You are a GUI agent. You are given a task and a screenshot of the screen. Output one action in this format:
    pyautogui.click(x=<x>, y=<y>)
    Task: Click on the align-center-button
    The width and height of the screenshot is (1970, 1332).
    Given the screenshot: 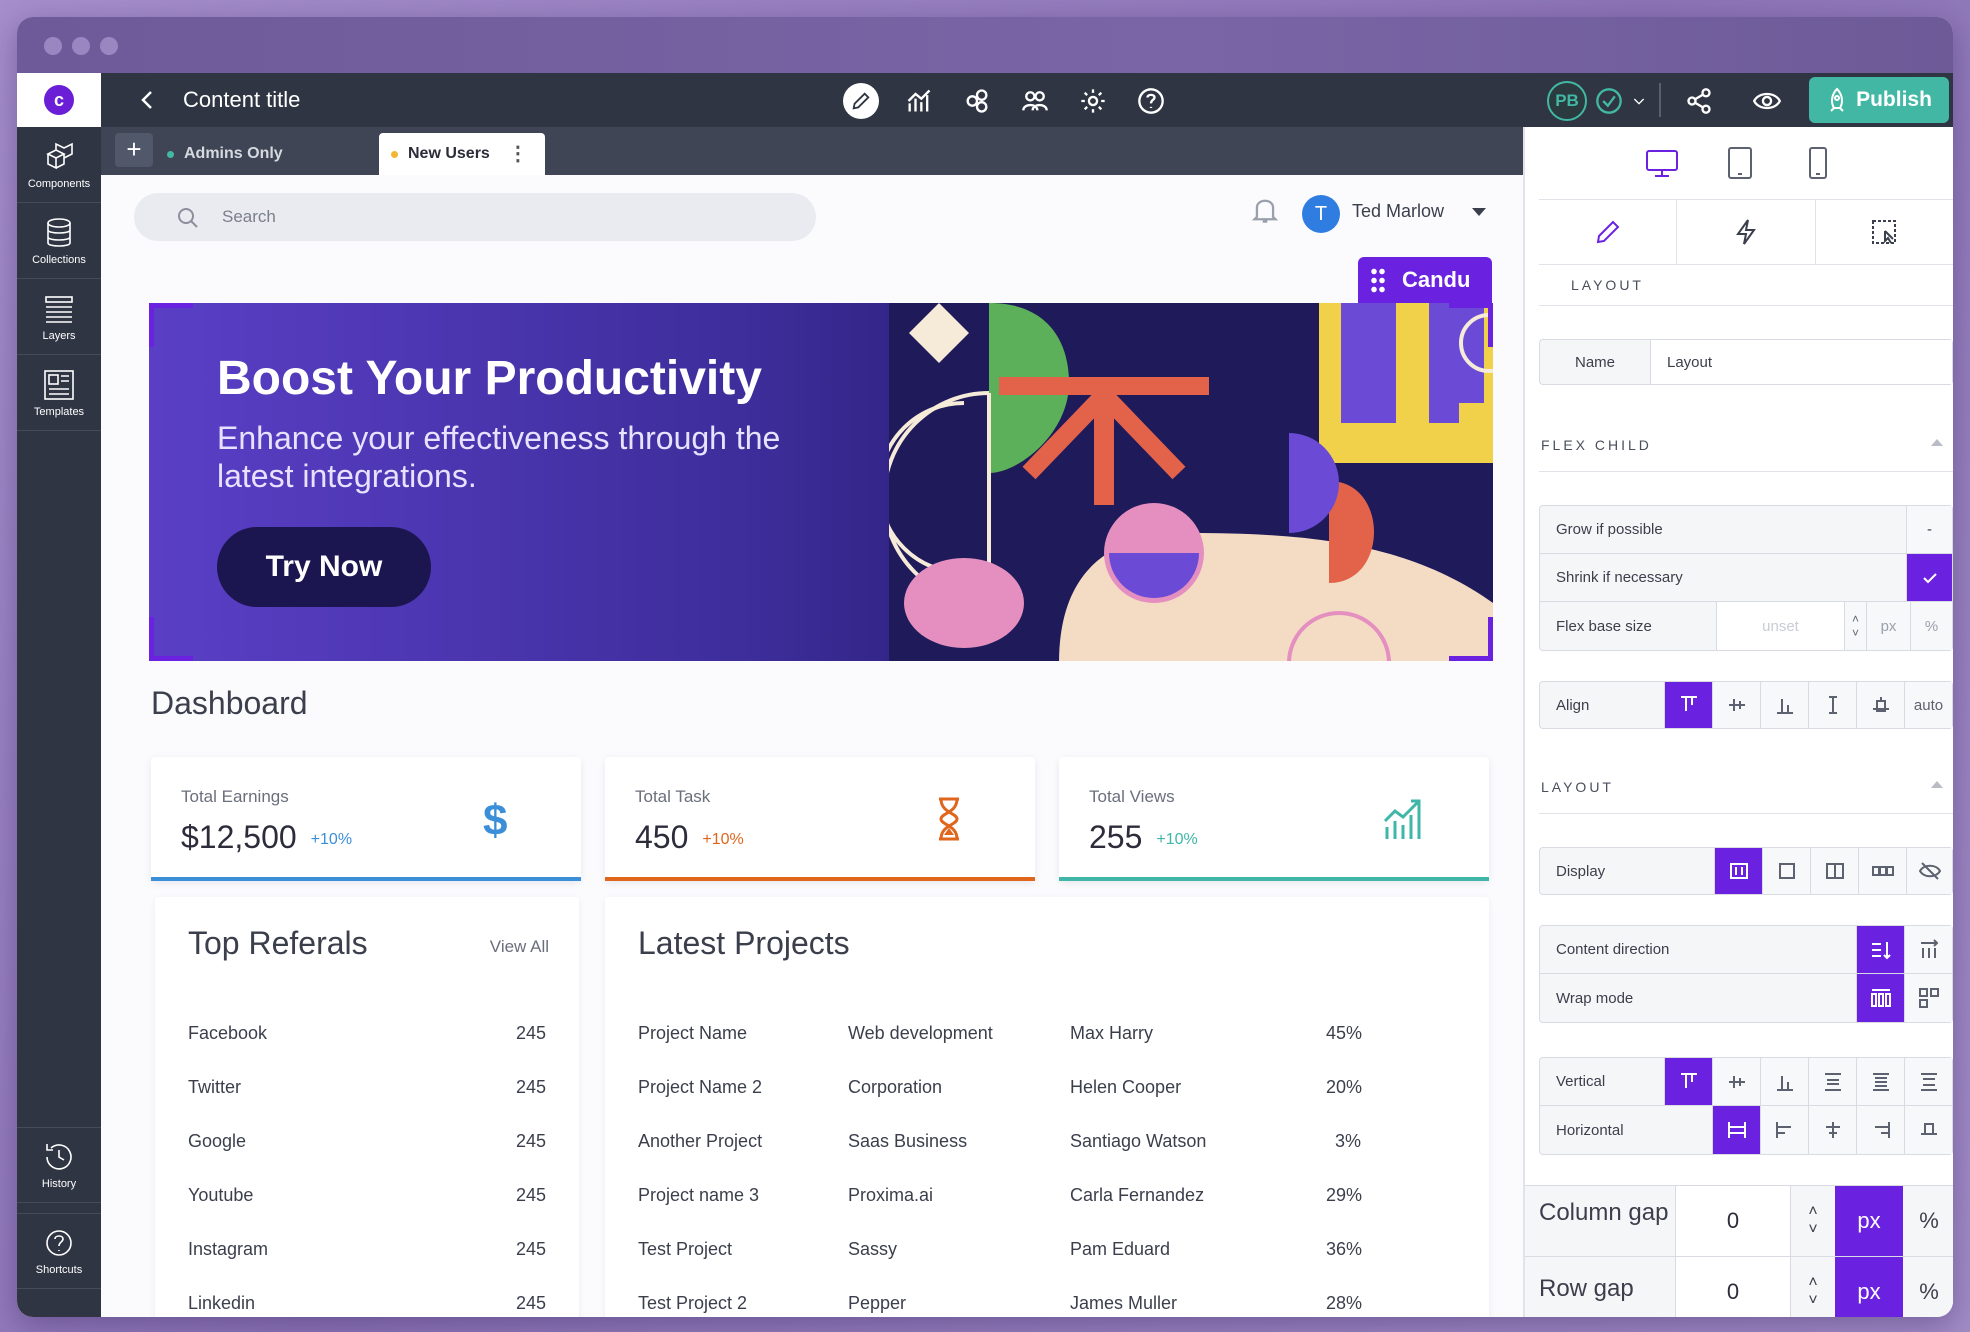 What is the action you would take?
    pyautogui.click(x=1736, y=705)
    